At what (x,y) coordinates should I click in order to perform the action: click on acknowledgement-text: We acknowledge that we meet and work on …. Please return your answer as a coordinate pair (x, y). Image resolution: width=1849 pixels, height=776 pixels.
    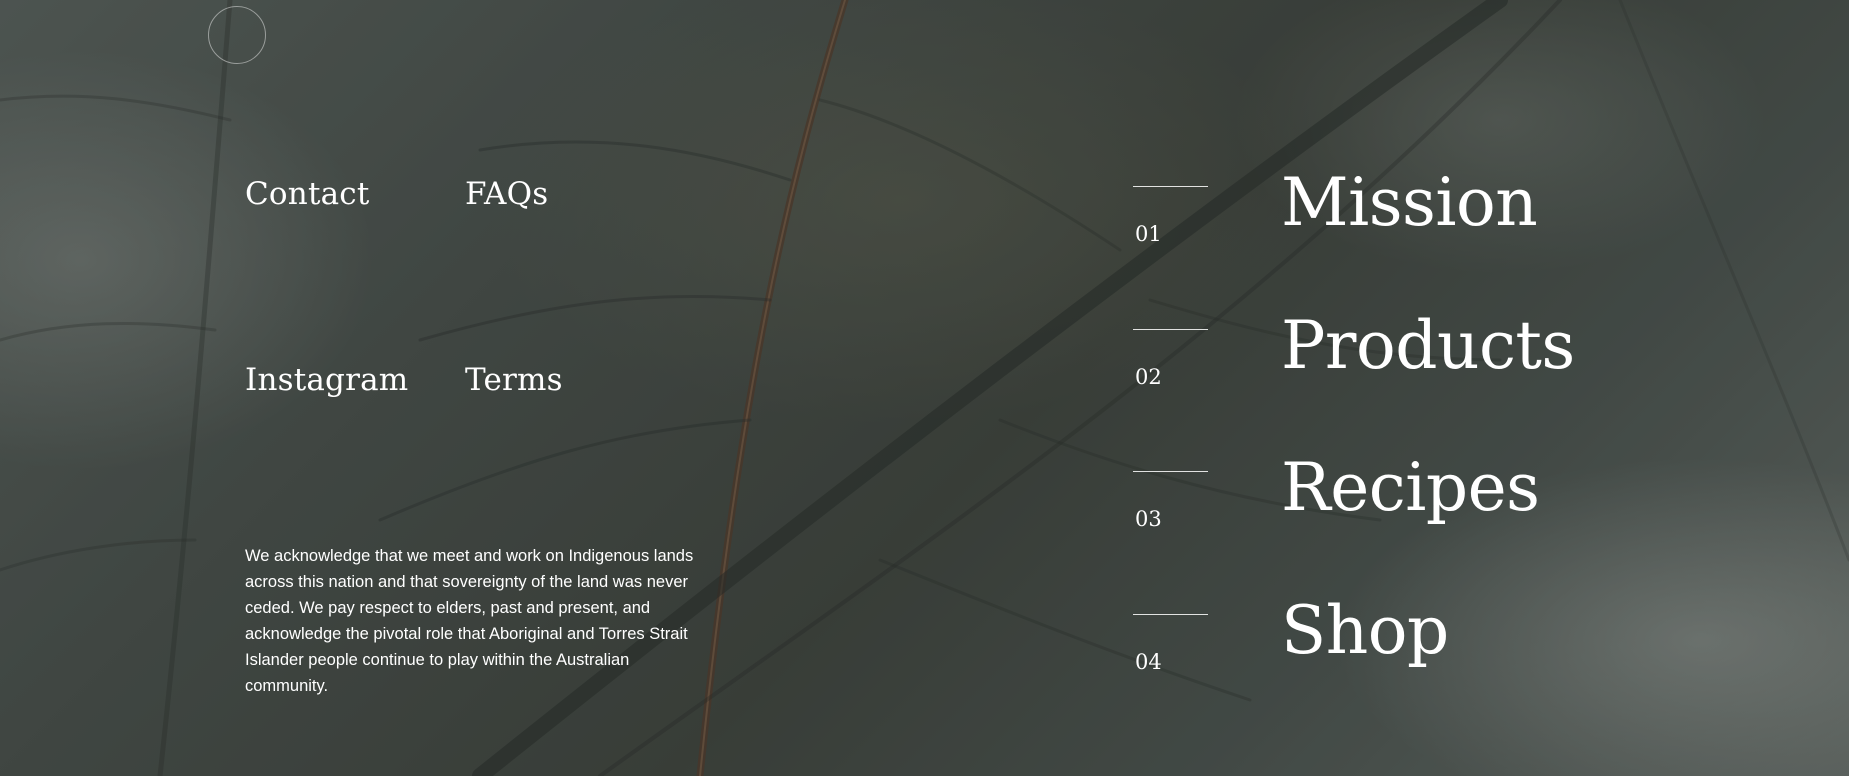
    Looking at the image, I should click on (469, 621).